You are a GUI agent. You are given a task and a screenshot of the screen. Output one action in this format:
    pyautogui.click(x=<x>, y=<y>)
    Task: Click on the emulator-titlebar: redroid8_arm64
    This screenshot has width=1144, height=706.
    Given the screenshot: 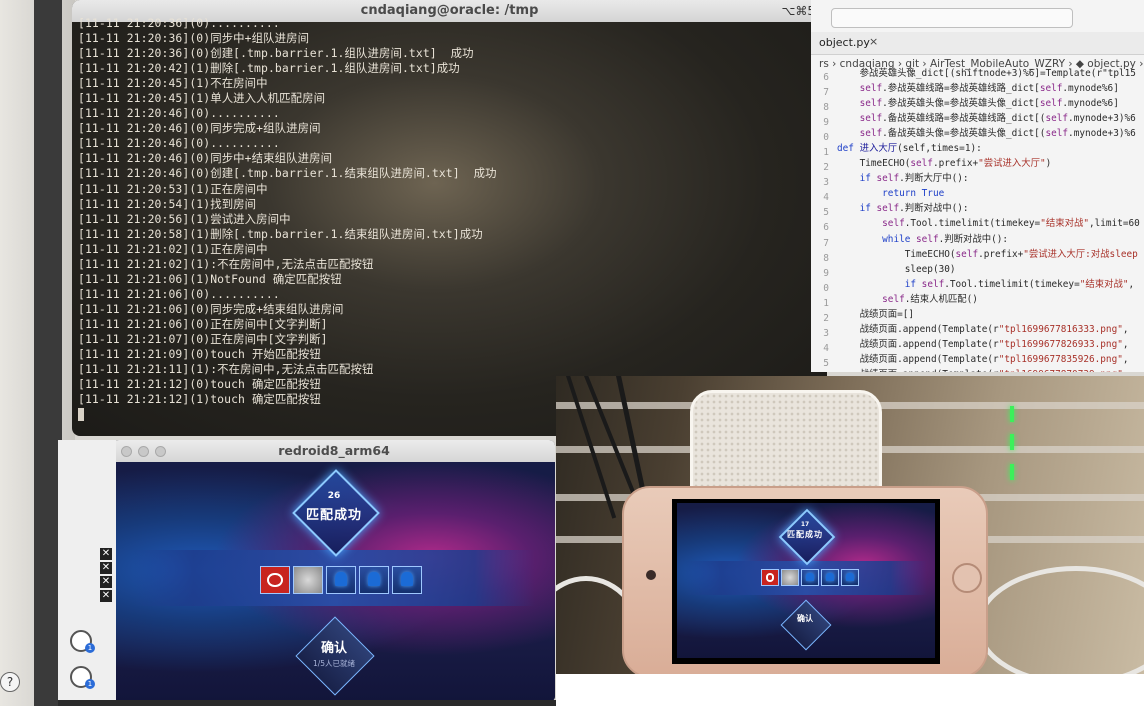 What is the action you would take?
    pyautogui.click(x=334, y=451)
    